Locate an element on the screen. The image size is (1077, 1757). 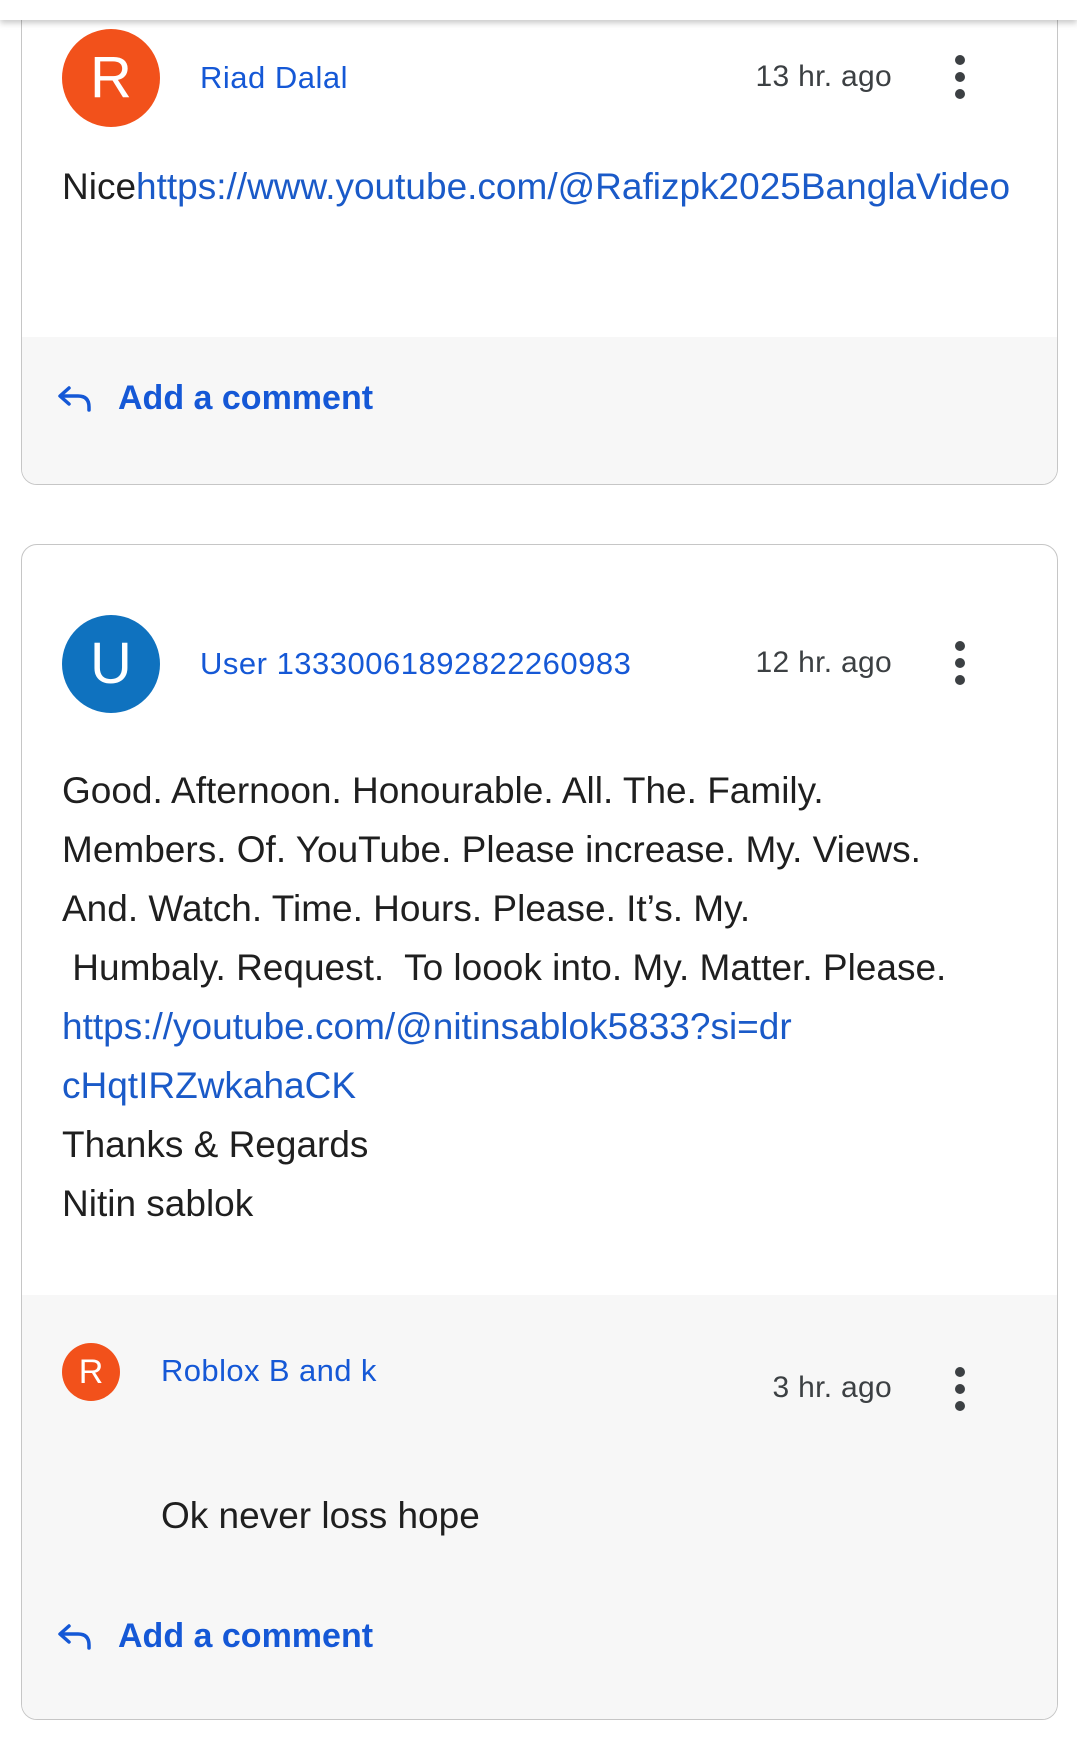
comment-time: 13 hr. ago is located at coordinates (823, 76).